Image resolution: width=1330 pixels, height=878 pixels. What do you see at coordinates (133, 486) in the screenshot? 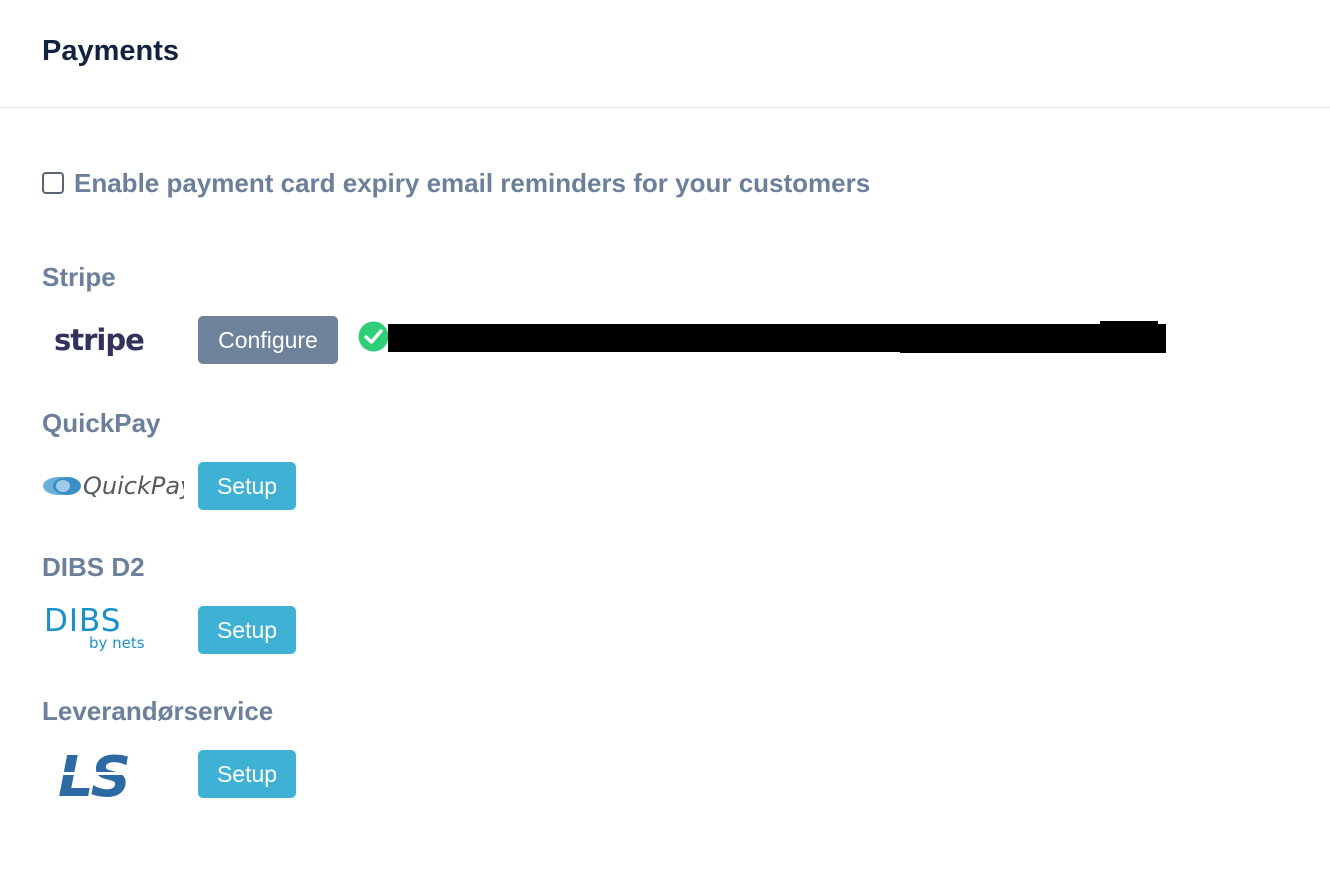
I see `quickpay-logo-text: QuickPay` at bounding box center [133, 486].